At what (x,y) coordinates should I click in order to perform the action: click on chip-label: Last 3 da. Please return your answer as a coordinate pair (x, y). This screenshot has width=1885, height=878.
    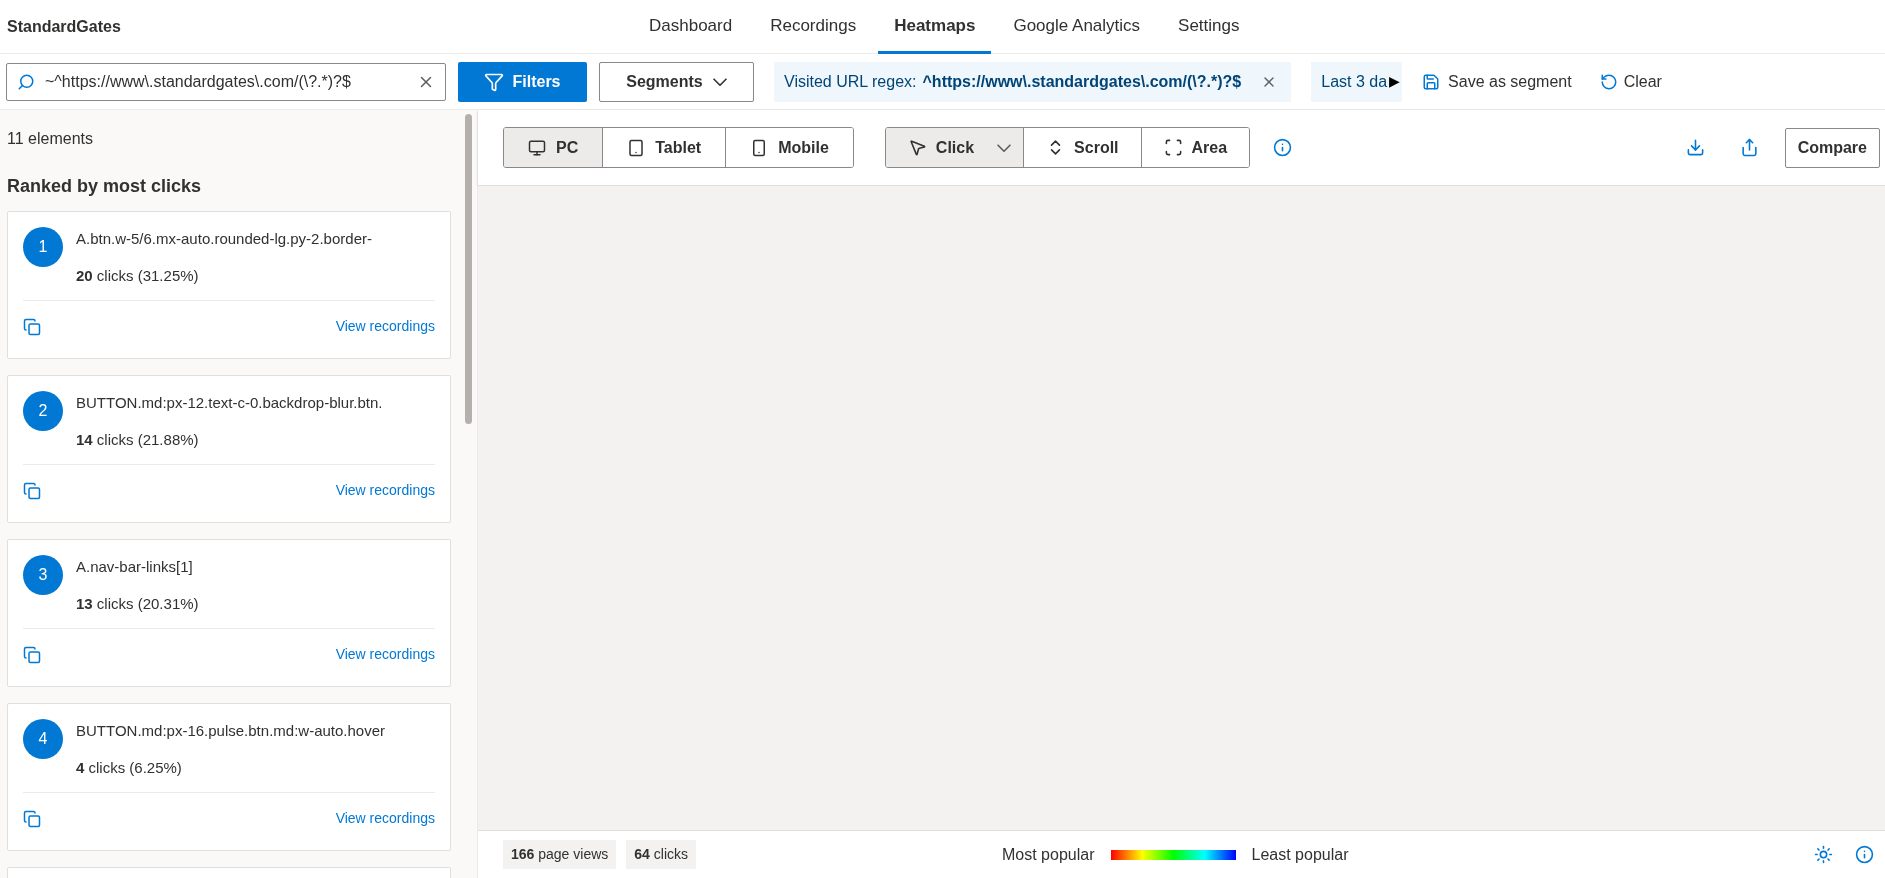
    Looking at the image, I should click on (1354, 81).